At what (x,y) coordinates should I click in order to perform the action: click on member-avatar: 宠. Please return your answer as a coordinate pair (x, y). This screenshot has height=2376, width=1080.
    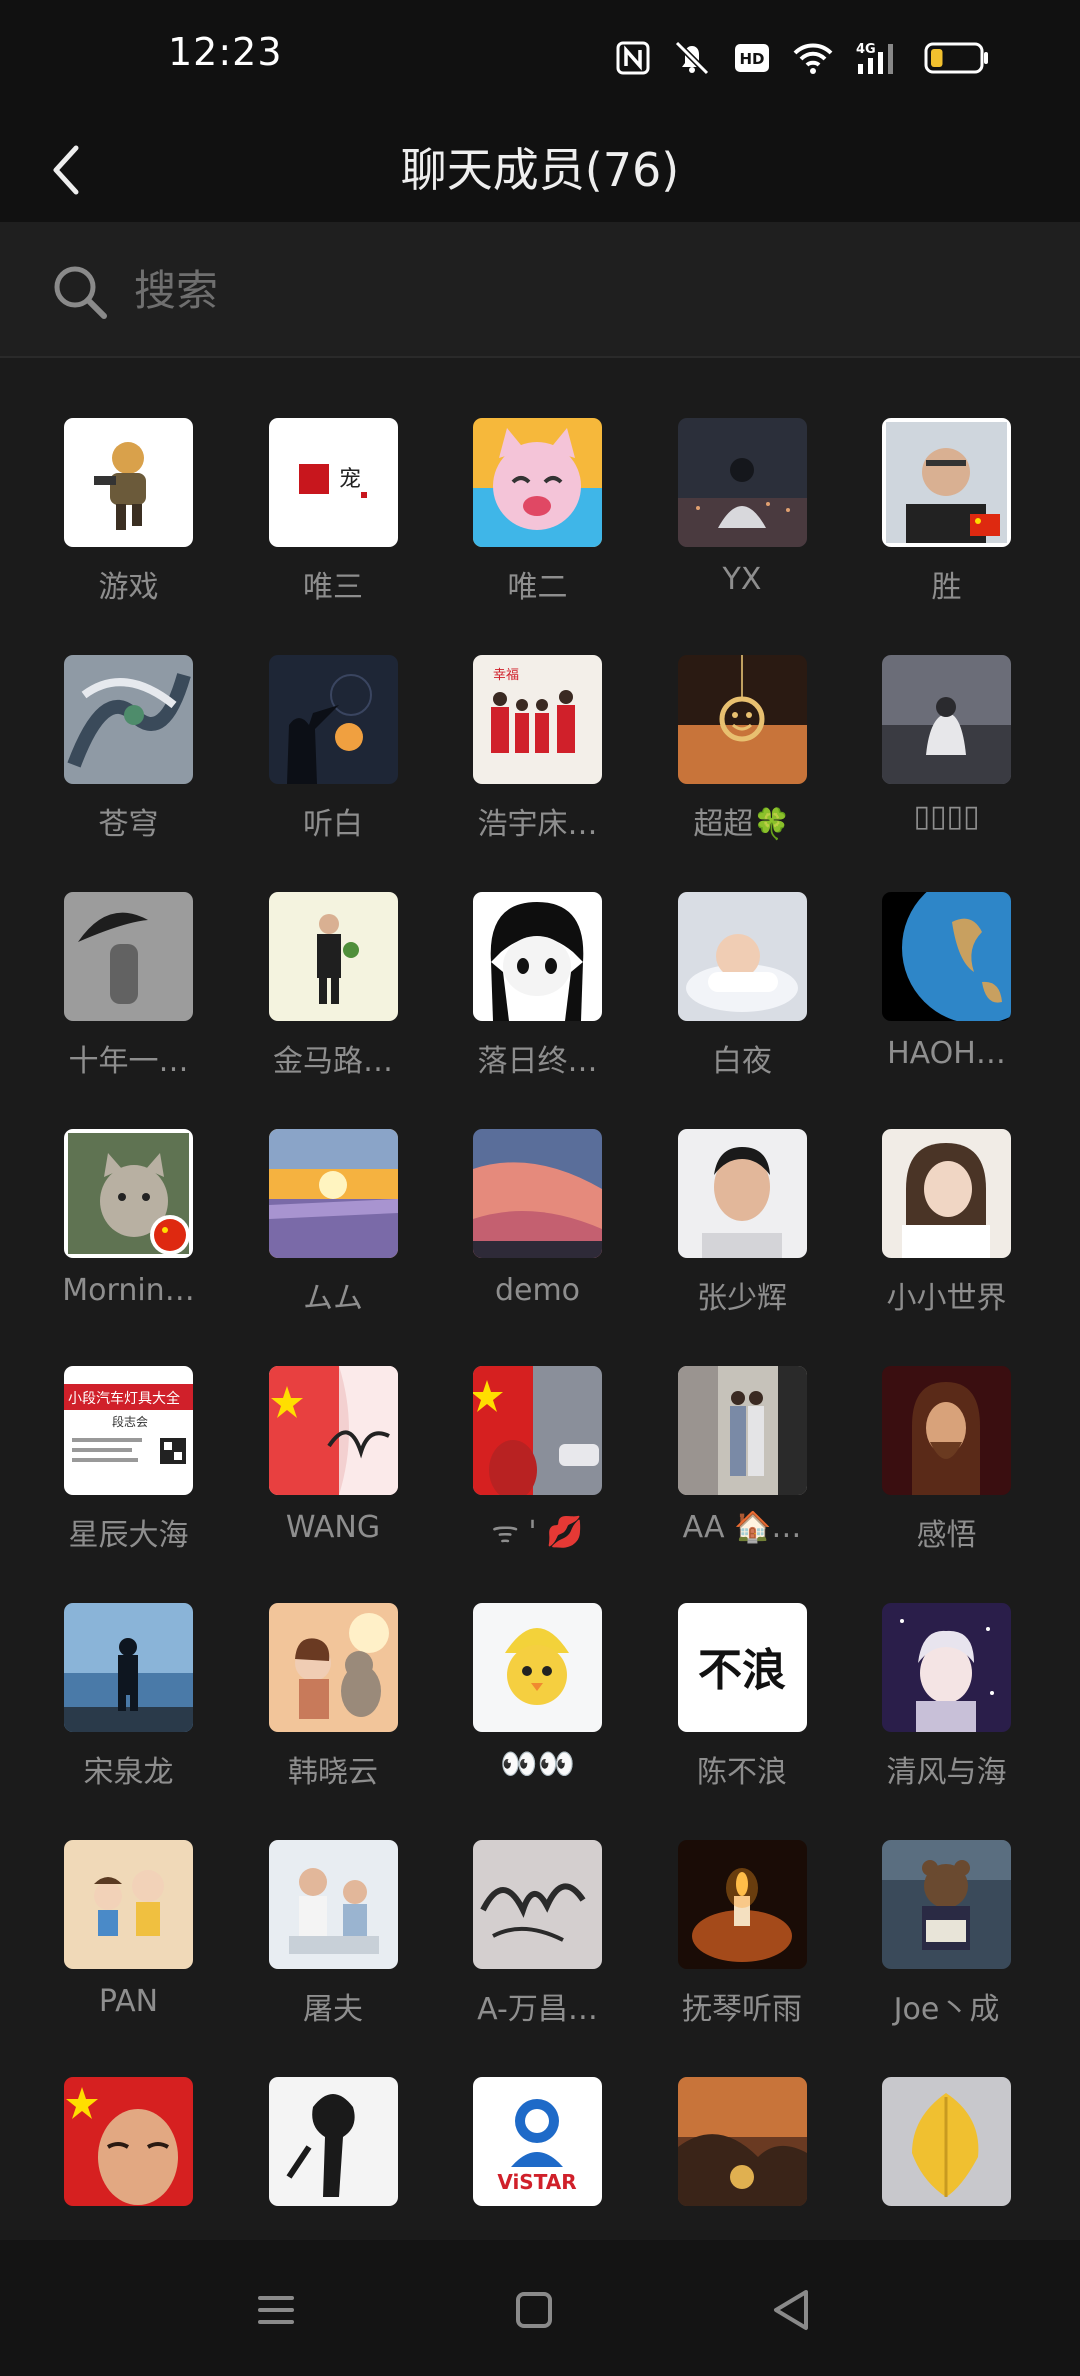
    Looking at the image, I should click on (333, 482).